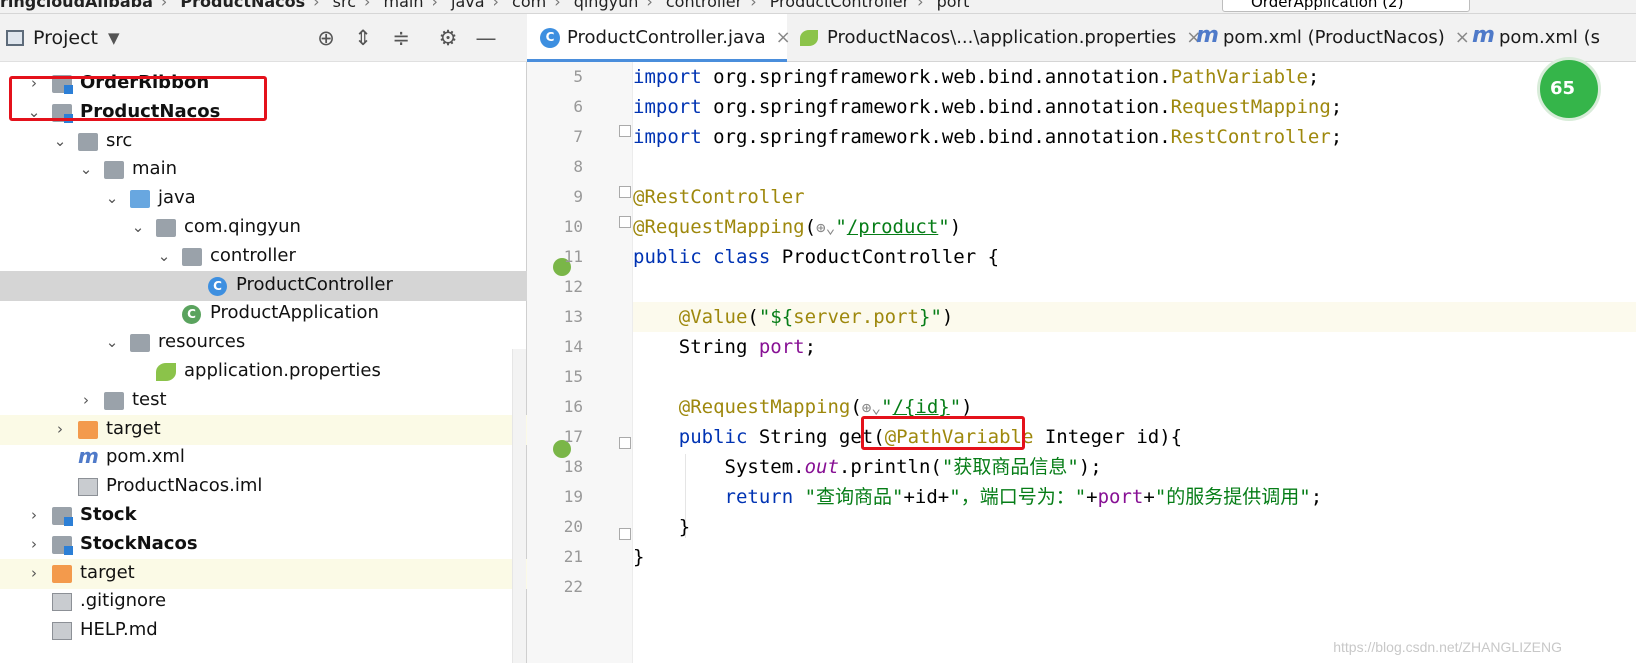  Describe the element at coordinates (666, 37) in the screenshot. I see `tab-label: ProductController.java` at that location.